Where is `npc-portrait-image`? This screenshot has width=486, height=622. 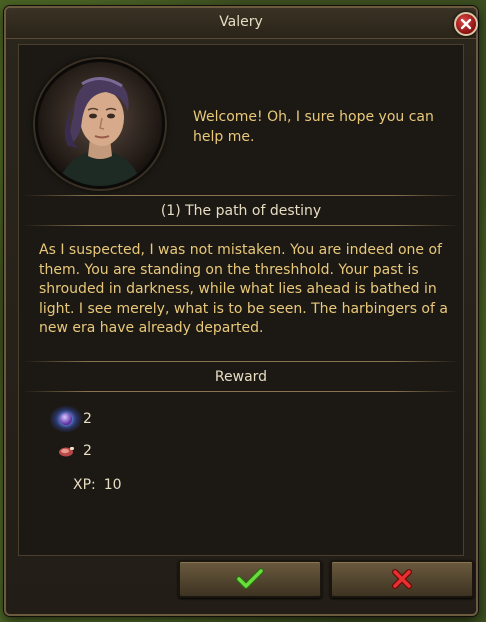 npc-portrait-image is located at coordinates (100, 131).